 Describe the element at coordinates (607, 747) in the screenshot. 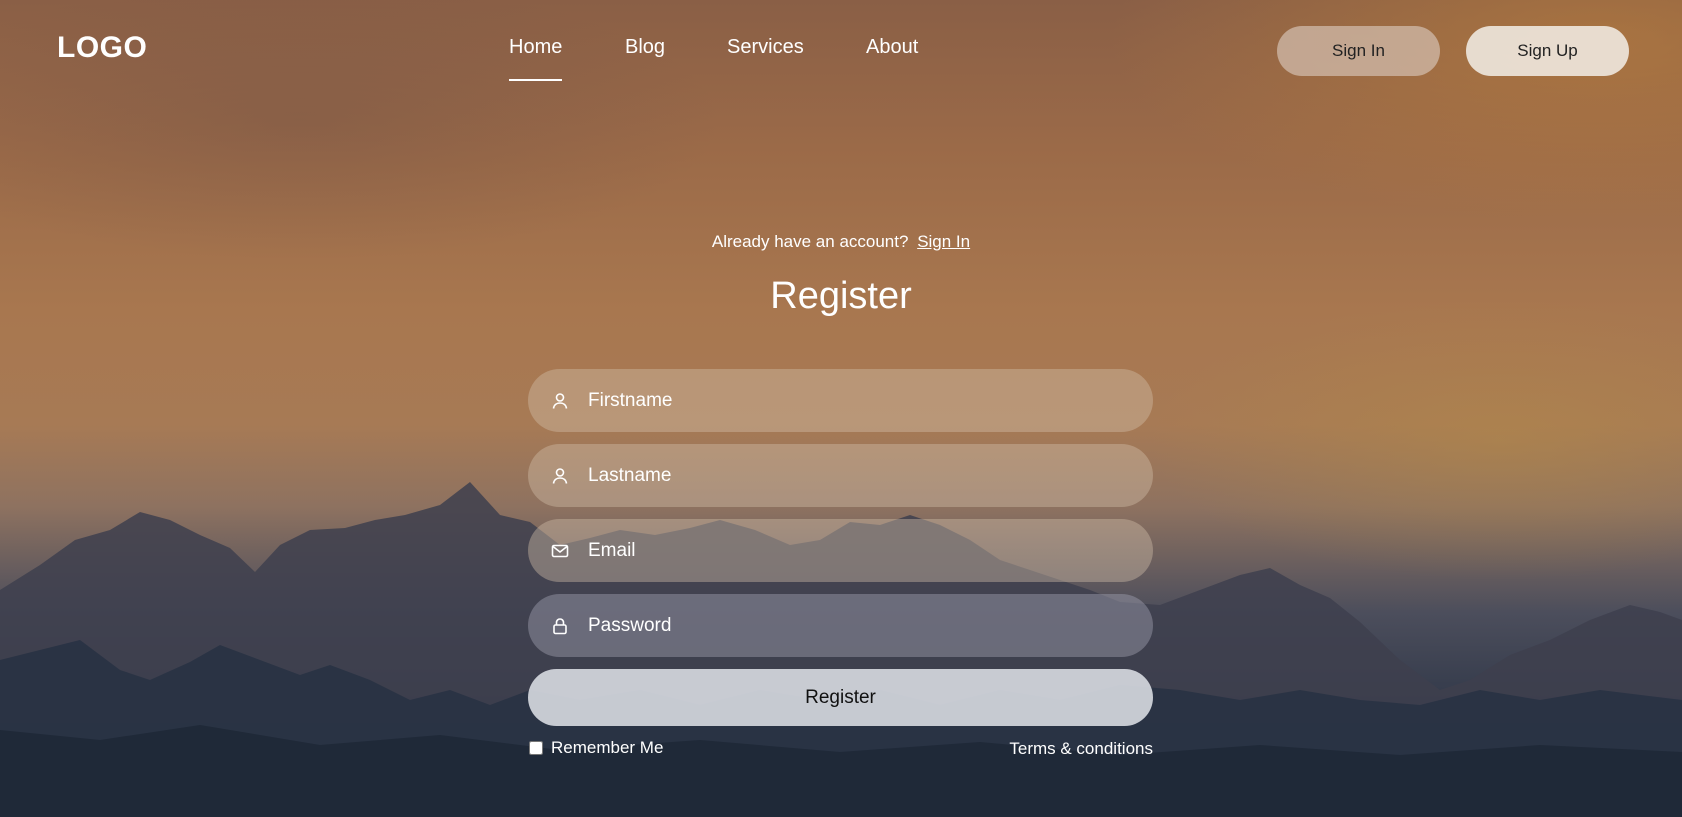

I see `remember-me-label: Remember Me` at that location.